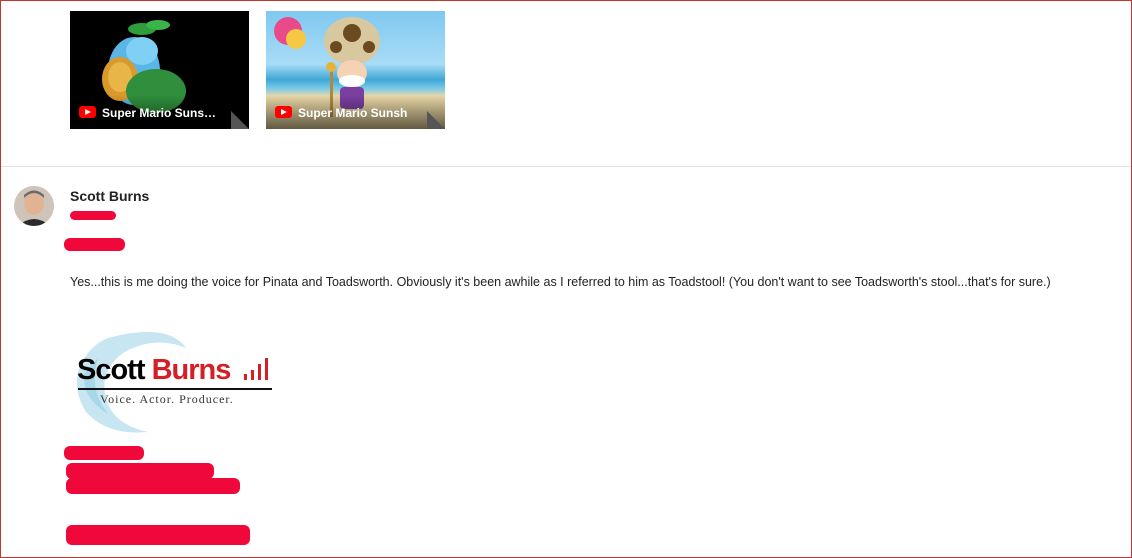 The image size is (1132, 558). I want to click on logo-last-name: Burns, so click(191, 370).